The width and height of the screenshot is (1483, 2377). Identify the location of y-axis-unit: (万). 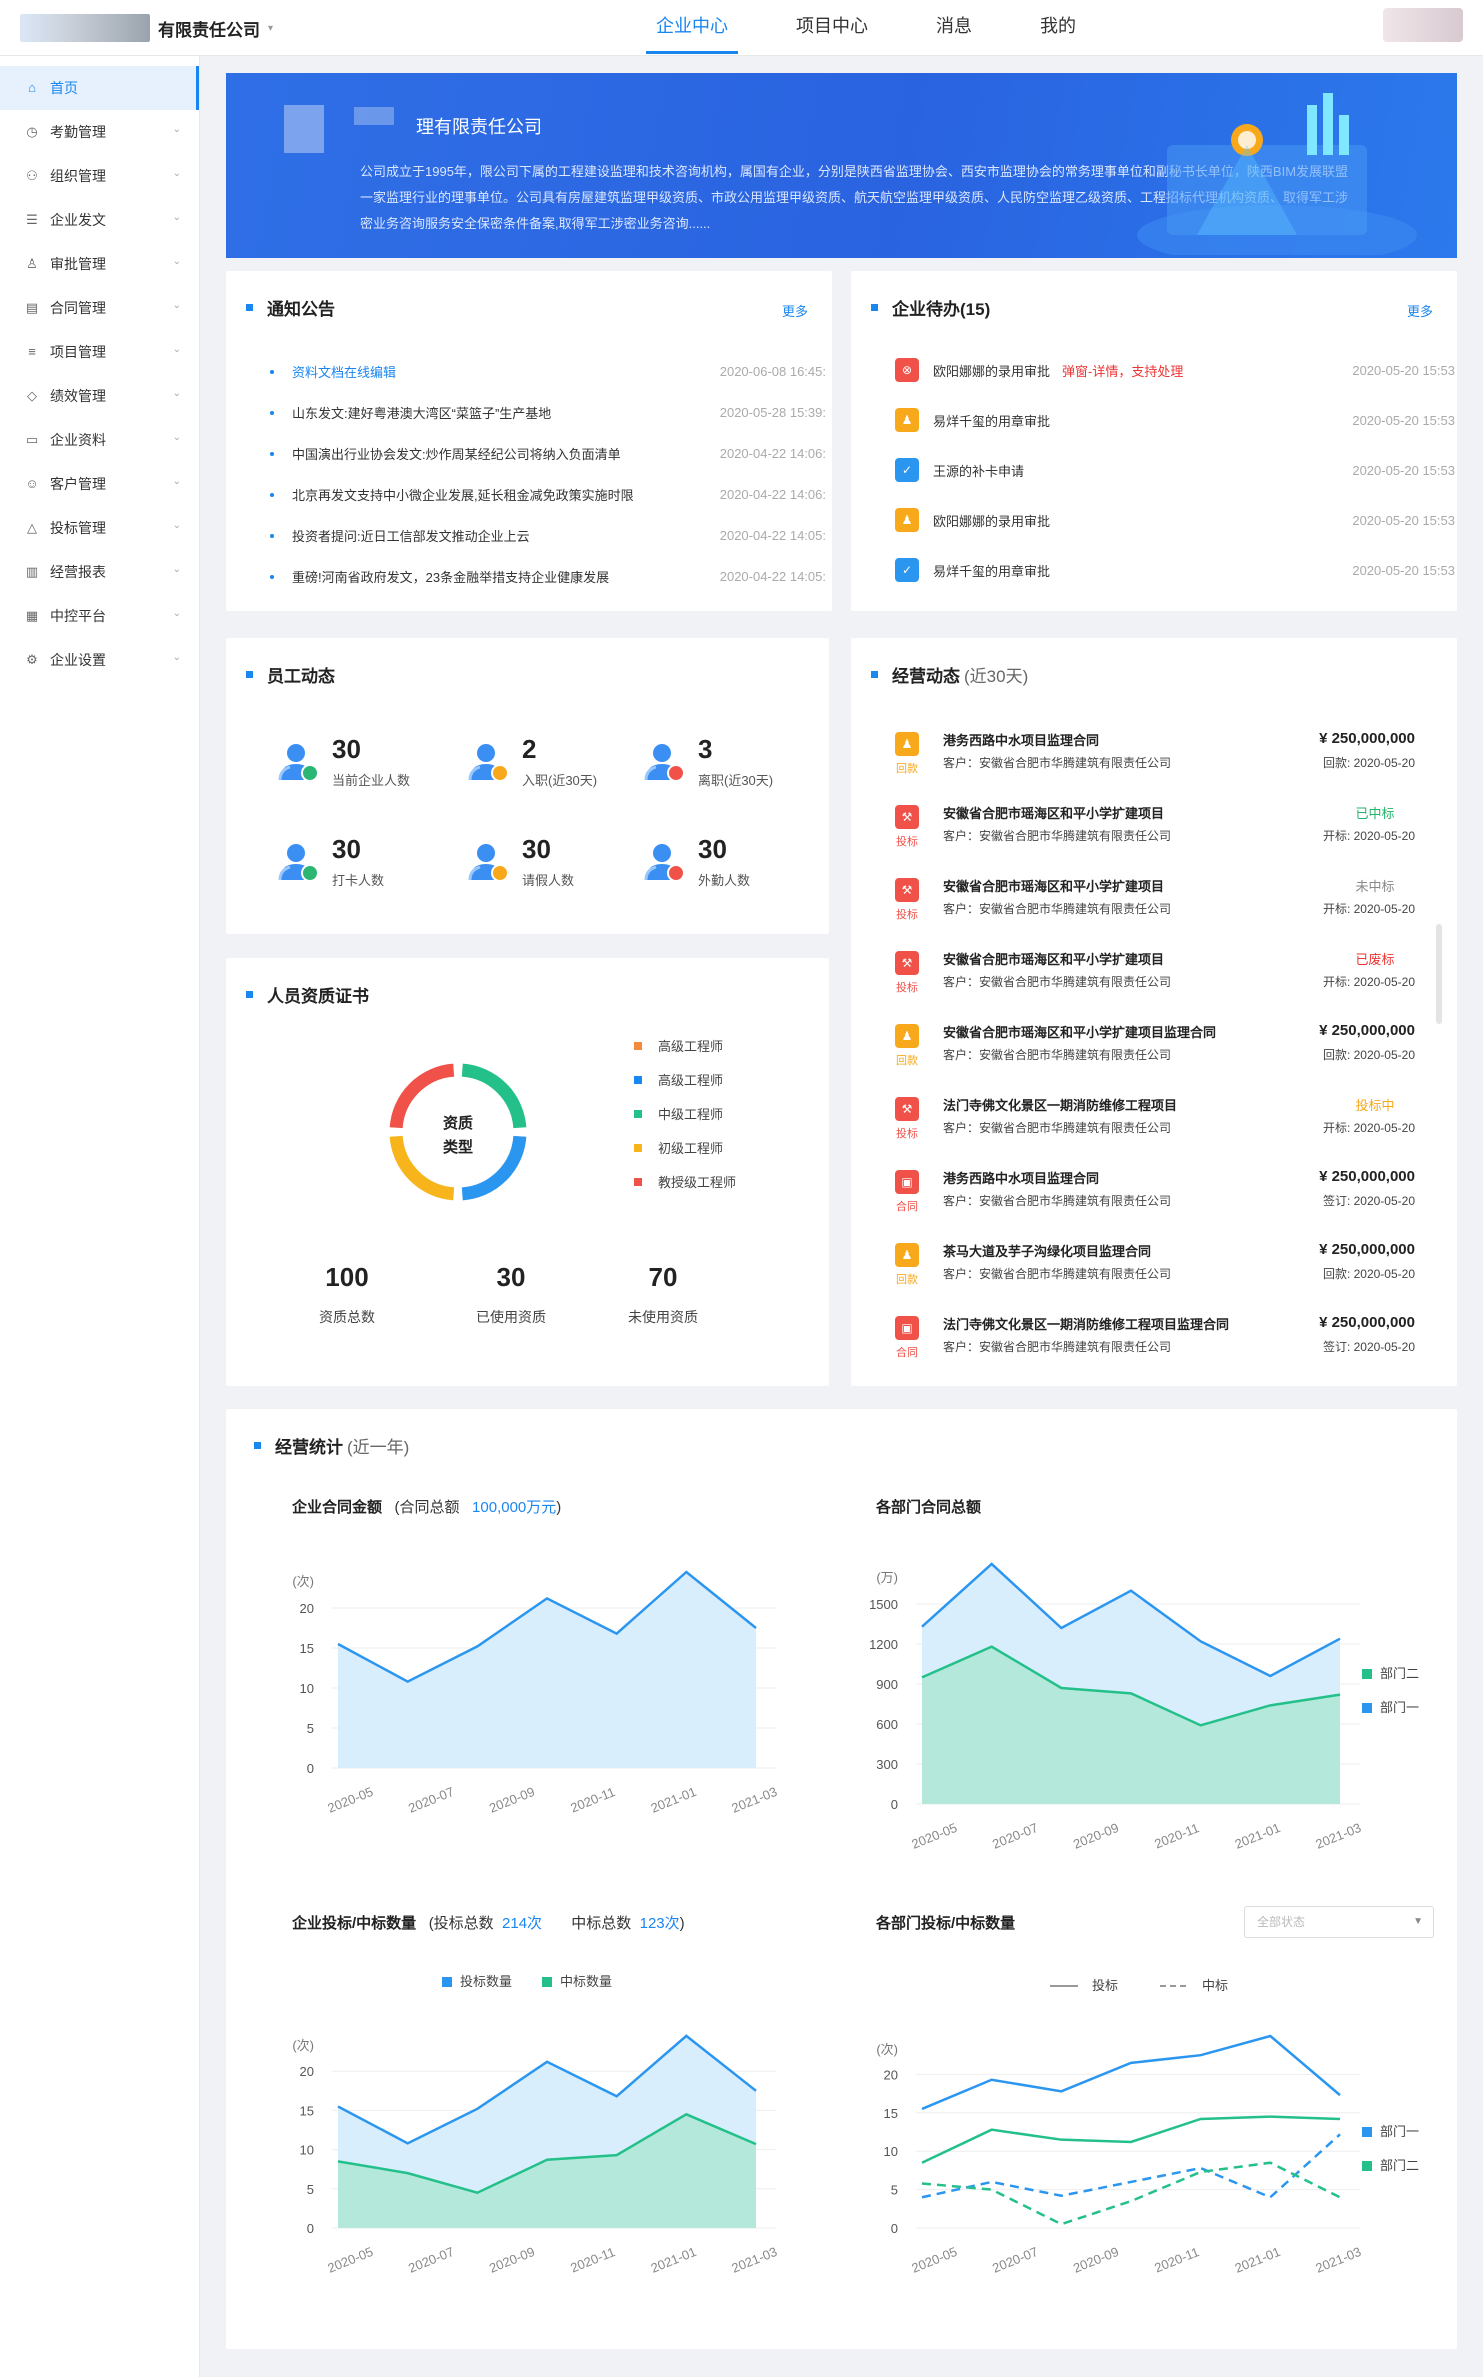
(887, 1577).